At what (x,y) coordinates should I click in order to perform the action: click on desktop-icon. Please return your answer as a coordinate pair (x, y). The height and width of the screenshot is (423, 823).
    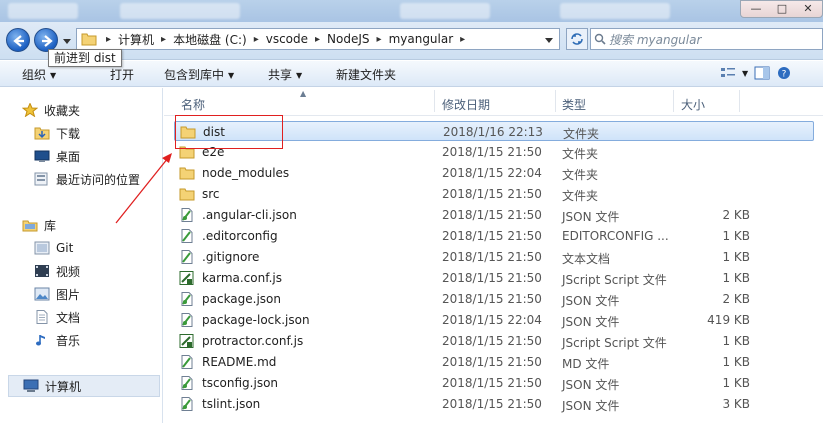
    Looking at the image, I should click on (42, 156).